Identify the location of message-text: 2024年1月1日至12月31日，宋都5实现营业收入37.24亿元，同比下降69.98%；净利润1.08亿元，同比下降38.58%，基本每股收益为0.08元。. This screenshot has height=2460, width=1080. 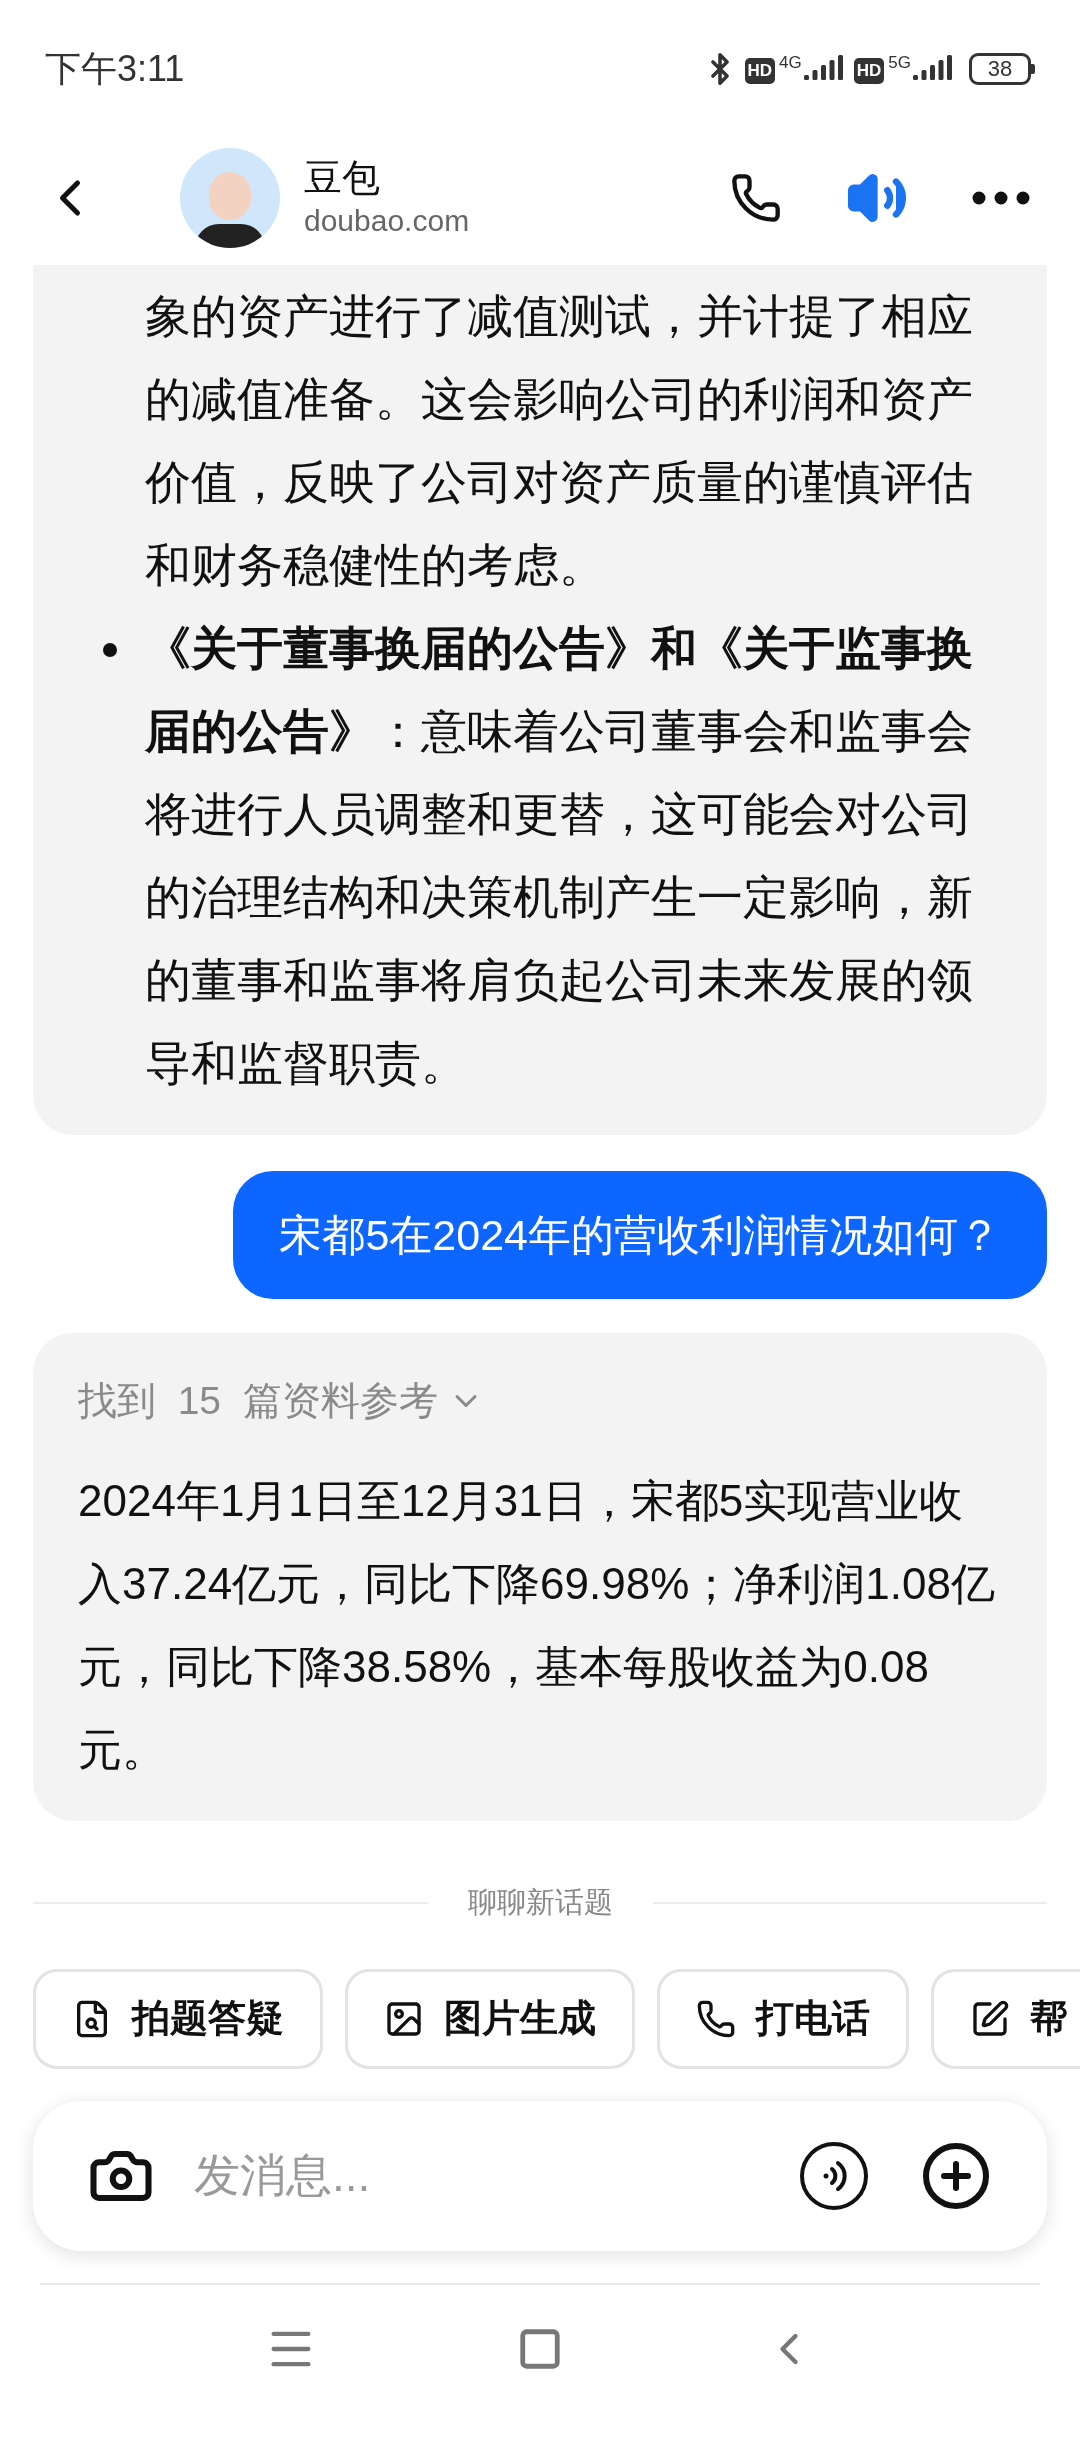
(537, 1625).